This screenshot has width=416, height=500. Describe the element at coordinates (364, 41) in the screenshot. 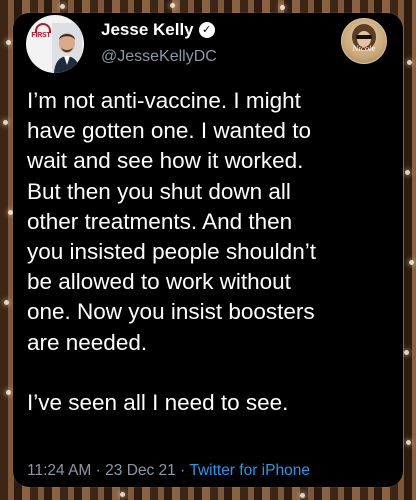

I see `watermark-avatar: Nicole` at that location.